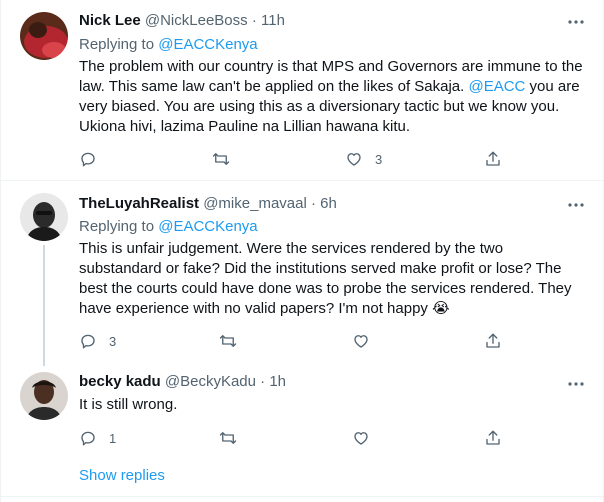 Image resolution: width=604 pixels, height=502 pixels. What do you see at coordinates (97, 438) in the screenshot?
I see `reply-button: 1` at bounding box center [97, 438].